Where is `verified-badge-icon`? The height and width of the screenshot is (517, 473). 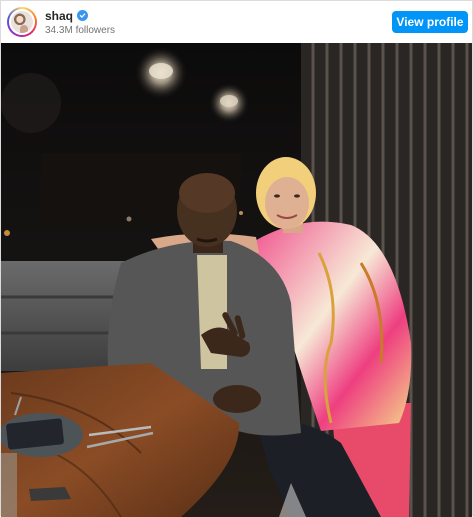
verified-badge-icon is located at coordinates (83, 15).